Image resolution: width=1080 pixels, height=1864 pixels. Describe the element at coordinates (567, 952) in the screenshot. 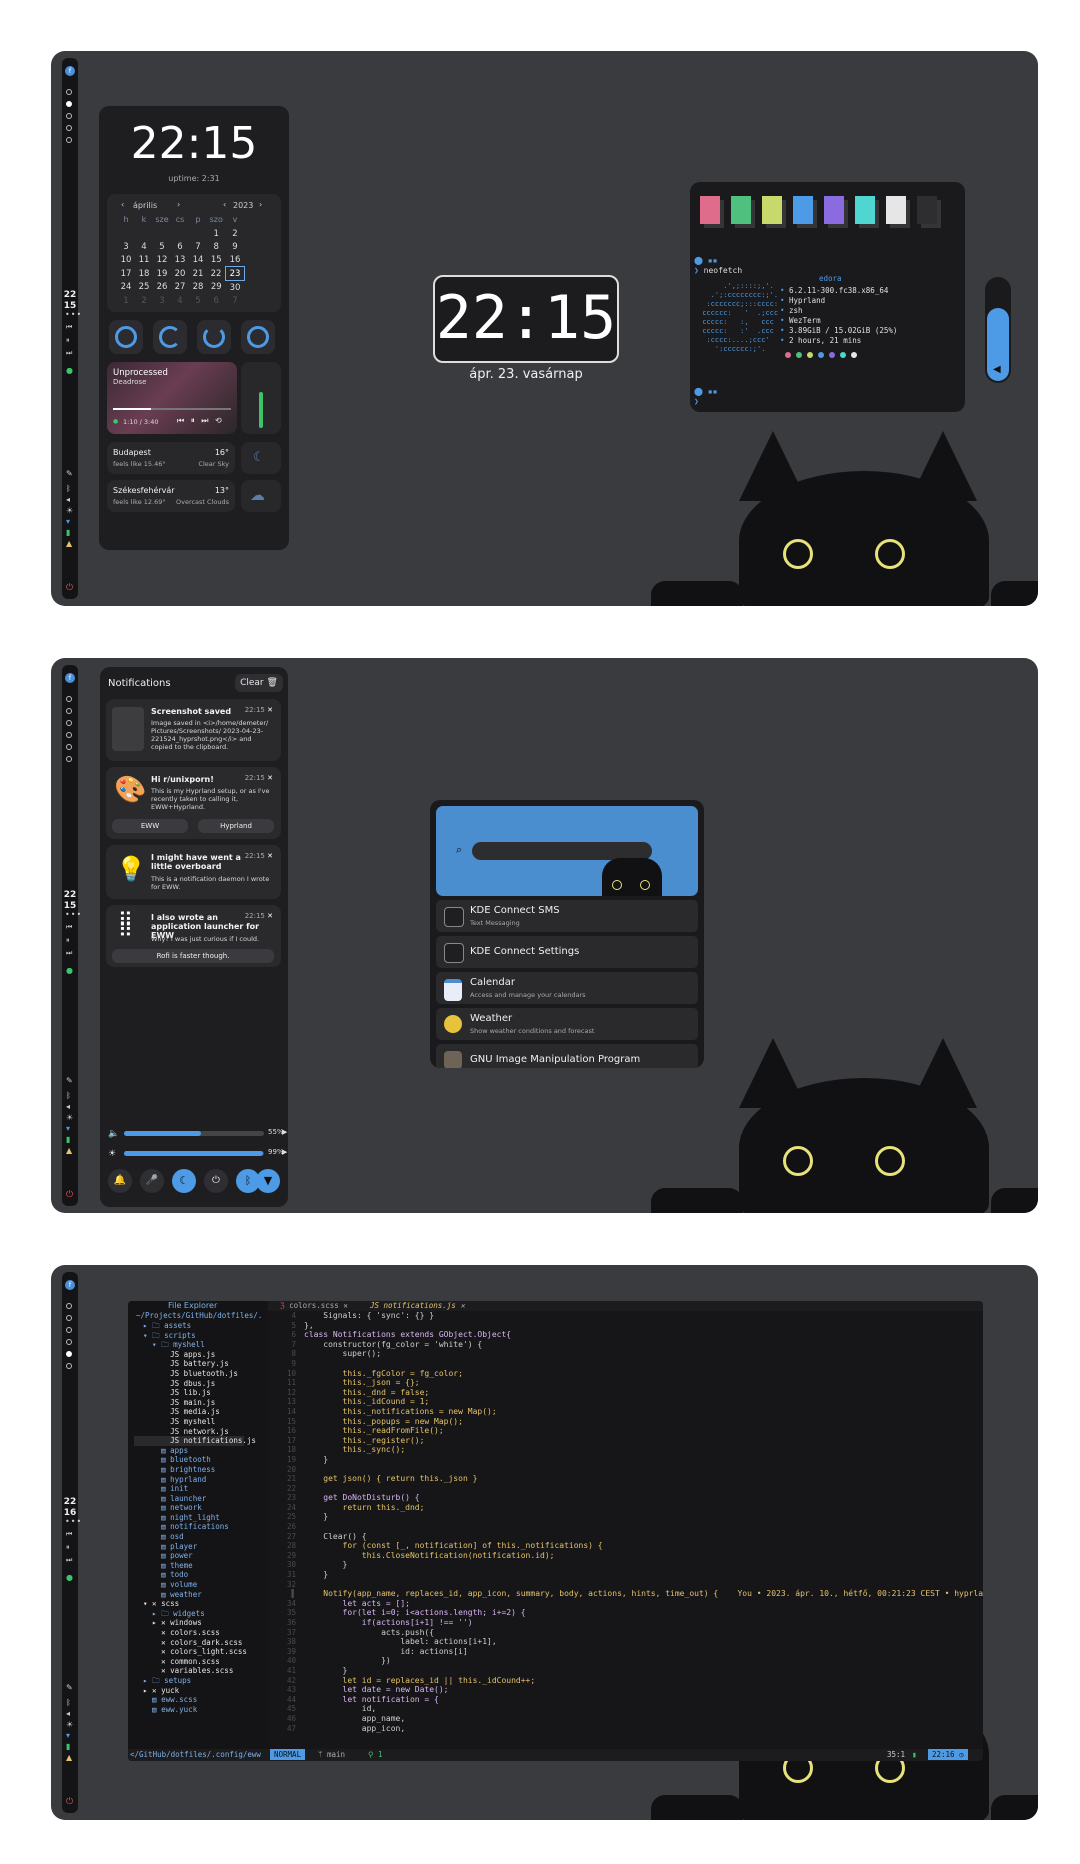

I see `launcher-item-kde-settings: KDE Connect Settings` at that location.